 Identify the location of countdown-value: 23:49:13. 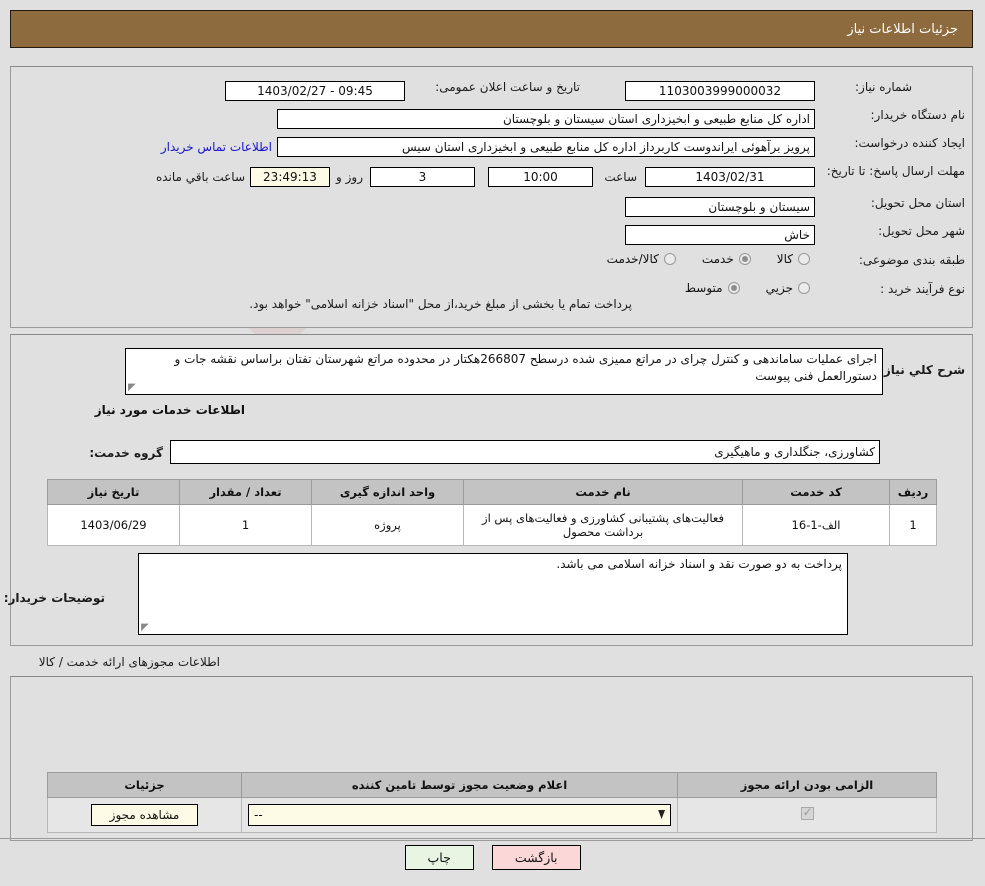
(290, 177).